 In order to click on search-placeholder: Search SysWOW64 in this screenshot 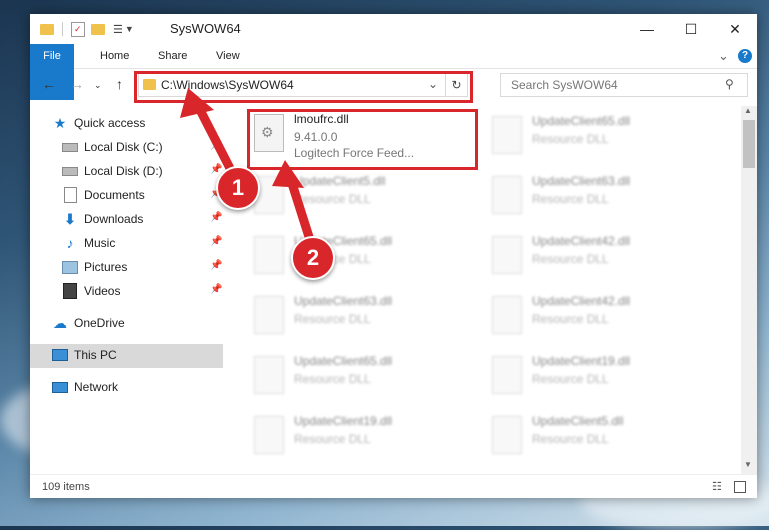, I will do `click(564, 85)`.